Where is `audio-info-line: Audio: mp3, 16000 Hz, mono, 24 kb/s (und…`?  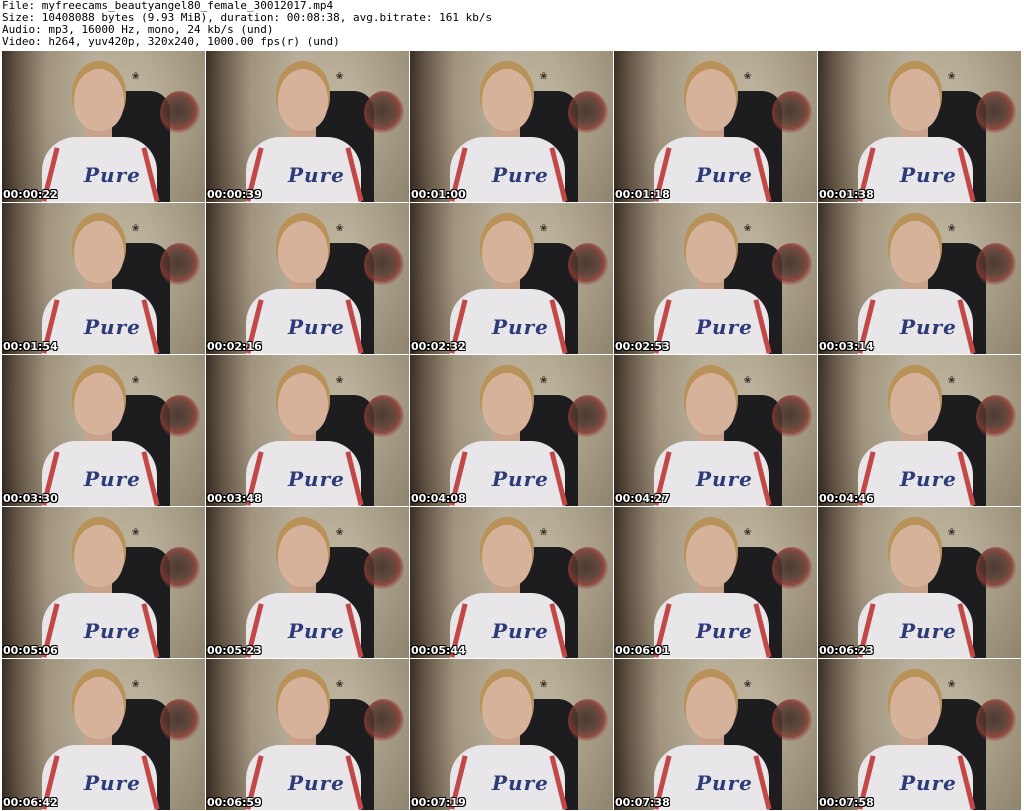 audio-info-line: Audio: mp3, 16000 Hz, mono, 24 kb/s (und… is located at coordinates (138, 30).